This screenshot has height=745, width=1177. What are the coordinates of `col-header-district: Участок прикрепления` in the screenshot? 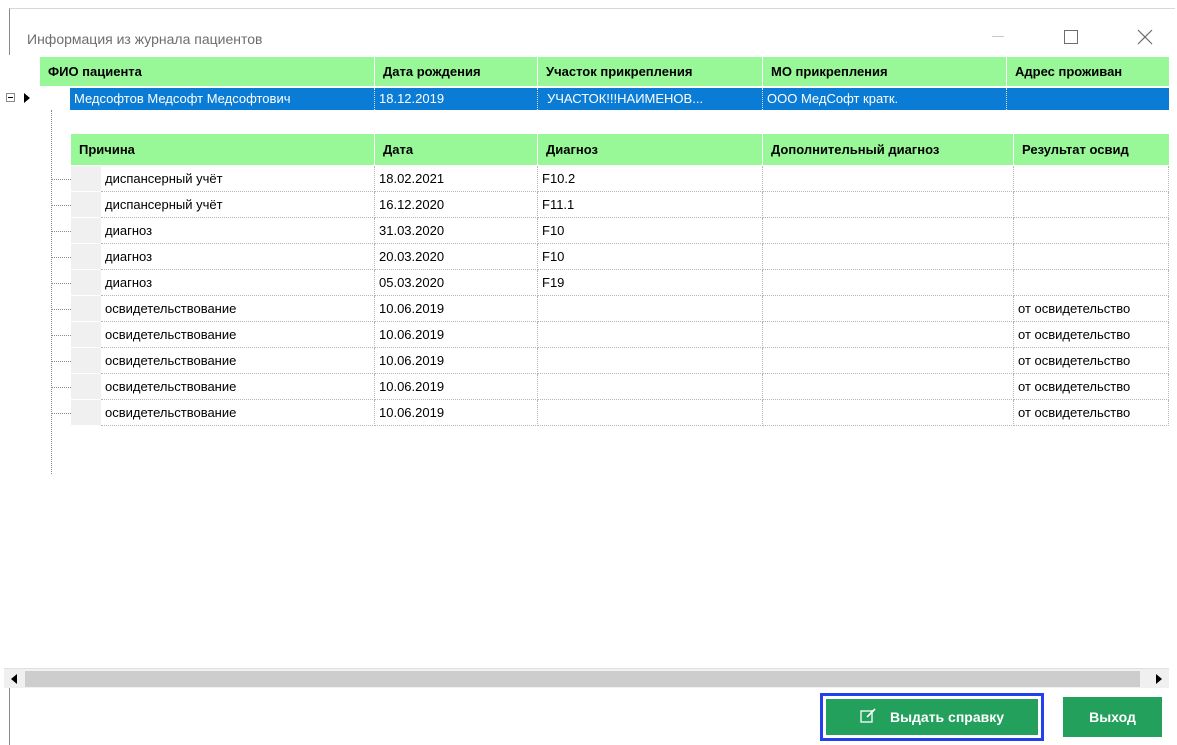 It's located at (650, 71).